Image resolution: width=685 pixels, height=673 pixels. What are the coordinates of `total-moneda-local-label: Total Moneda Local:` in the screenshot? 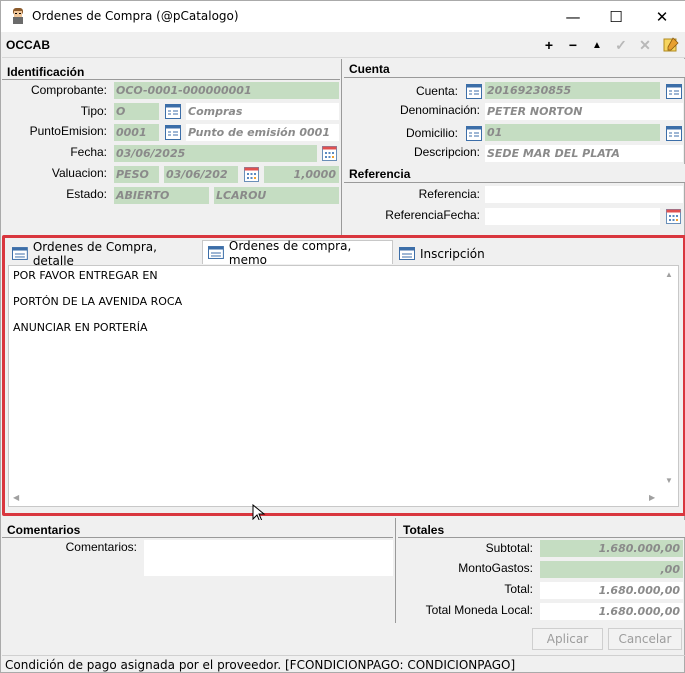 It's located at (479, 610).